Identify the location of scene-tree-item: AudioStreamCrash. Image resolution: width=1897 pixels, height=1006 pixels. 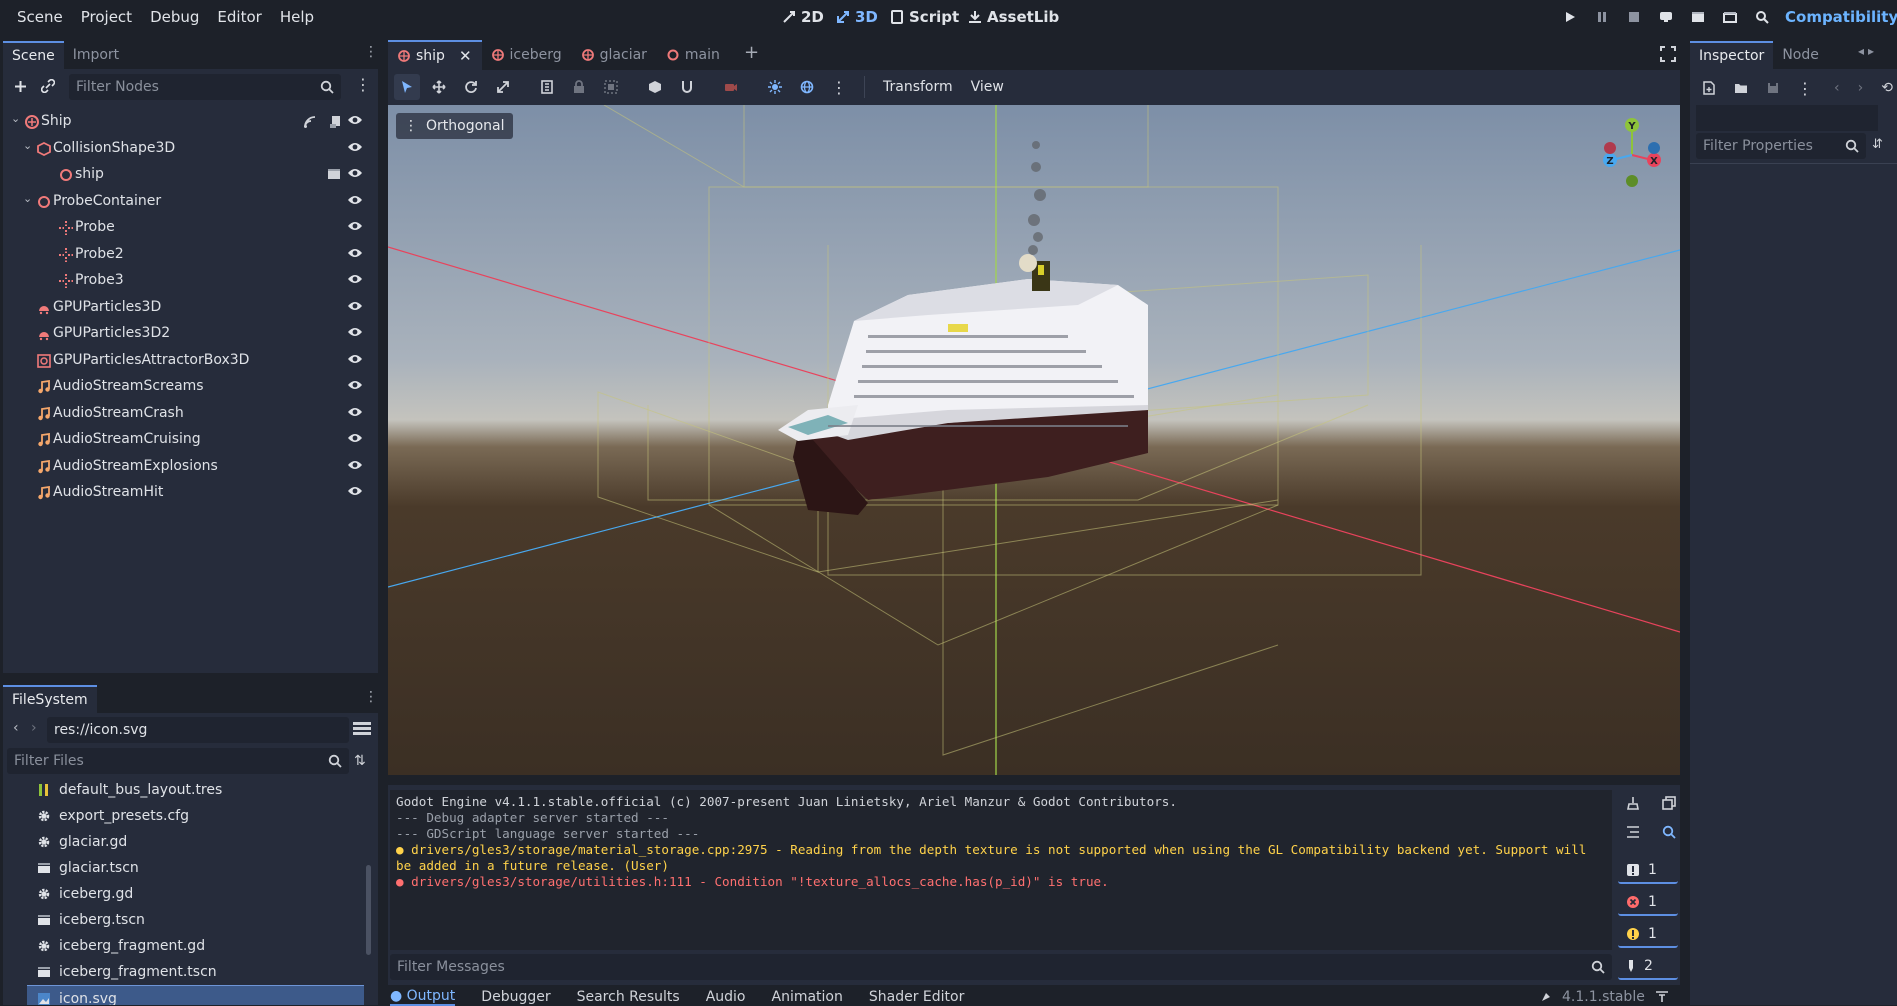
(189, 414).